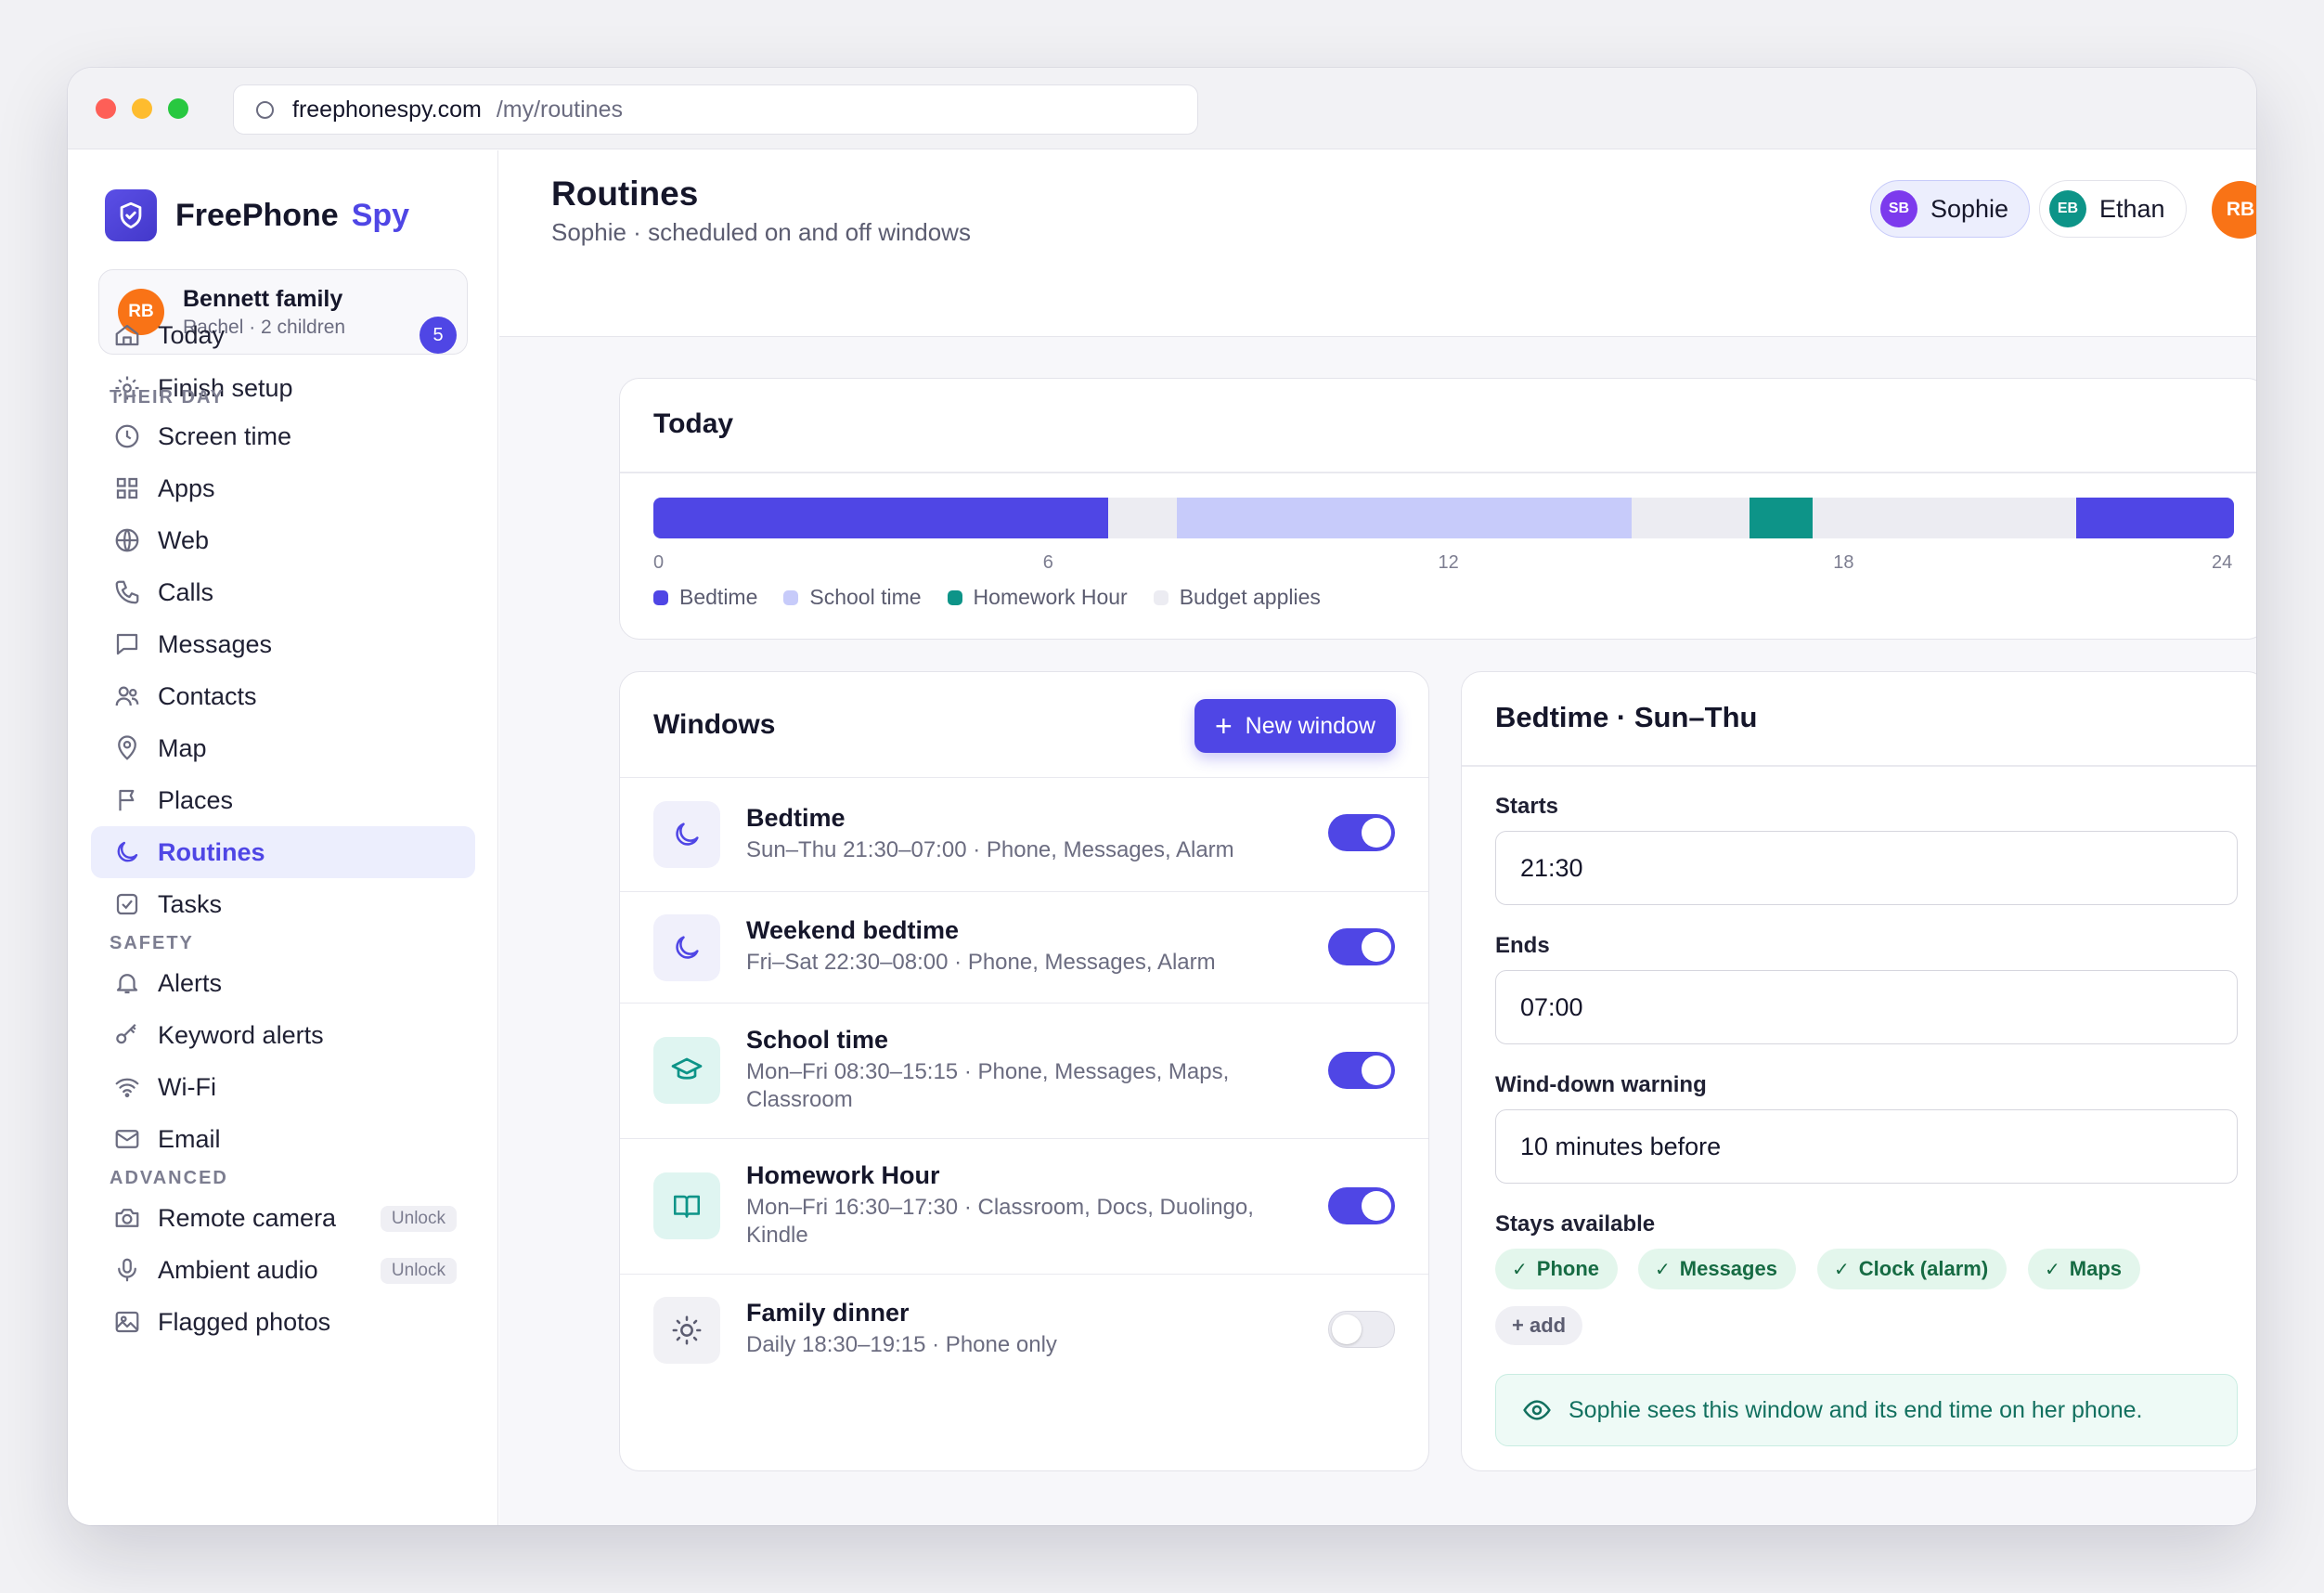 The image size is (2324, 1593). I want to click on key-icon, so click(127, 1035).